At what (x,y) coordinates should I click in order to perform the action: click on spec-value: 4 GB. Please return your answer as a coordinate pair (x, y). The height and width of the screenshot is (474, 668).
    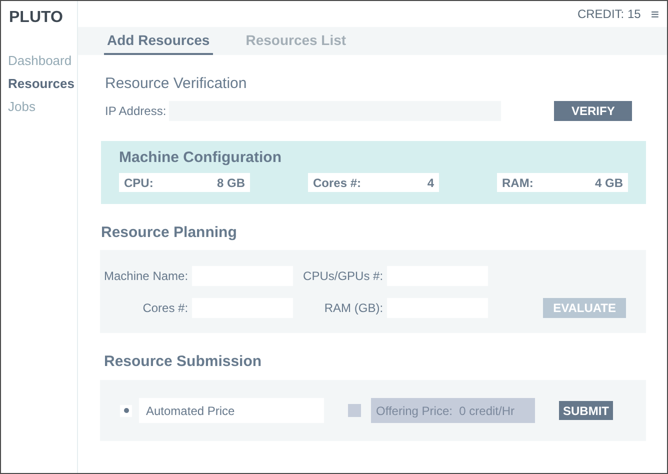
    Looking at the image, I should click on (608, 183).